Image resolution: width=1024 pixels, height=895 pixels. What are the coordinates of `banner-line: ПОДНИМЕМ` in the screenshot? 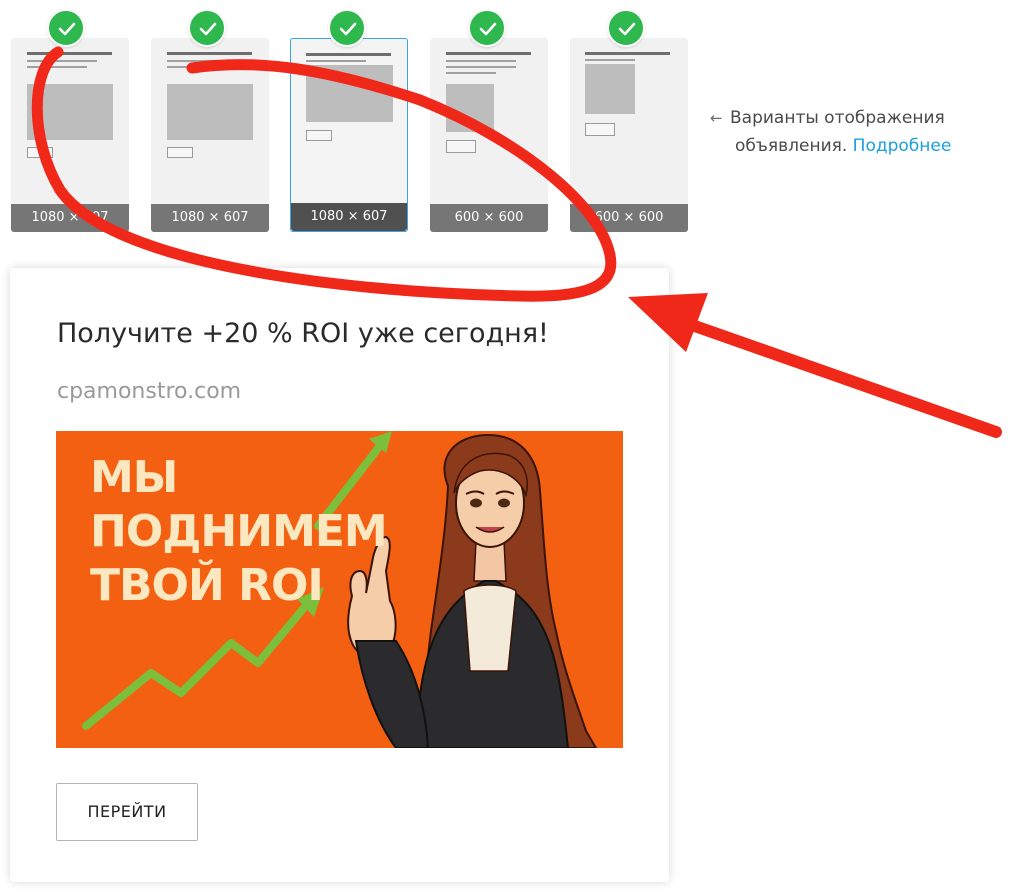 It's located at (239, 531).